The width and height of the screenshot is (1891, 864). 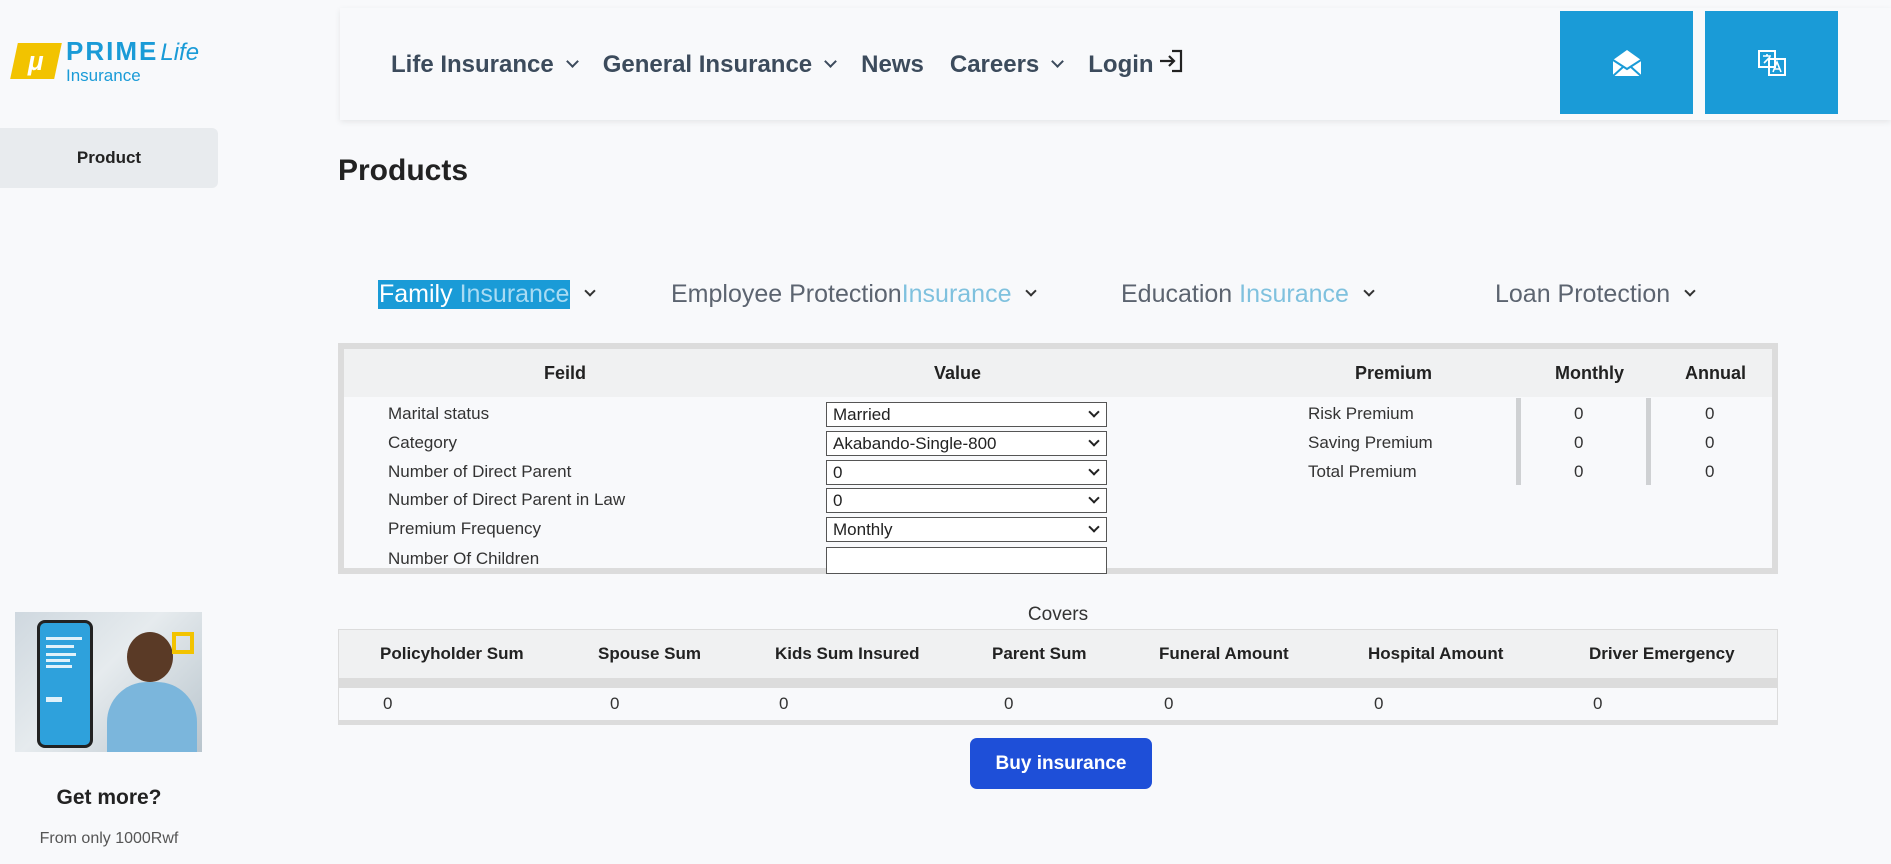 What do you see at coordinates (966, 443) in the screenshot?
I see `category-select: Akabando-Single-800` at bounding box center [966, 443].